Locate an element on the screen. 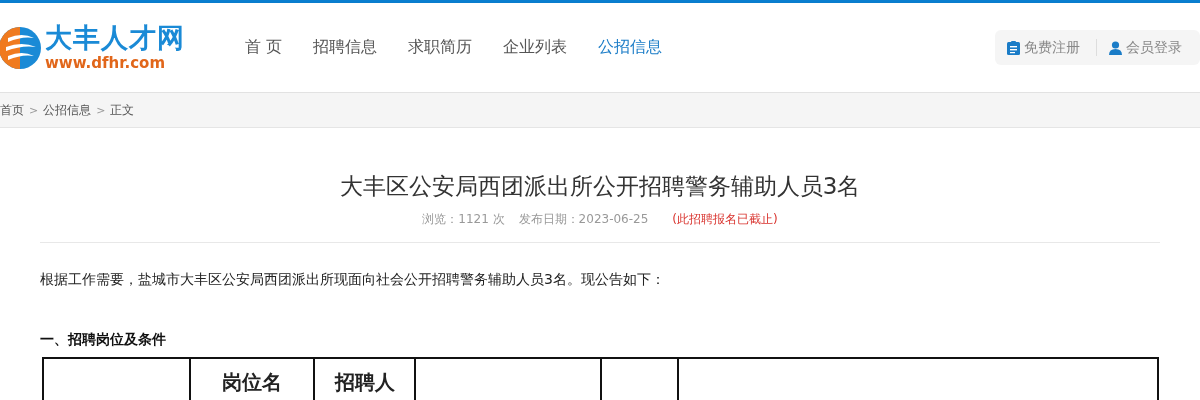  breadcrumb-link: 公招信息 is located at coordinates (67, 110).